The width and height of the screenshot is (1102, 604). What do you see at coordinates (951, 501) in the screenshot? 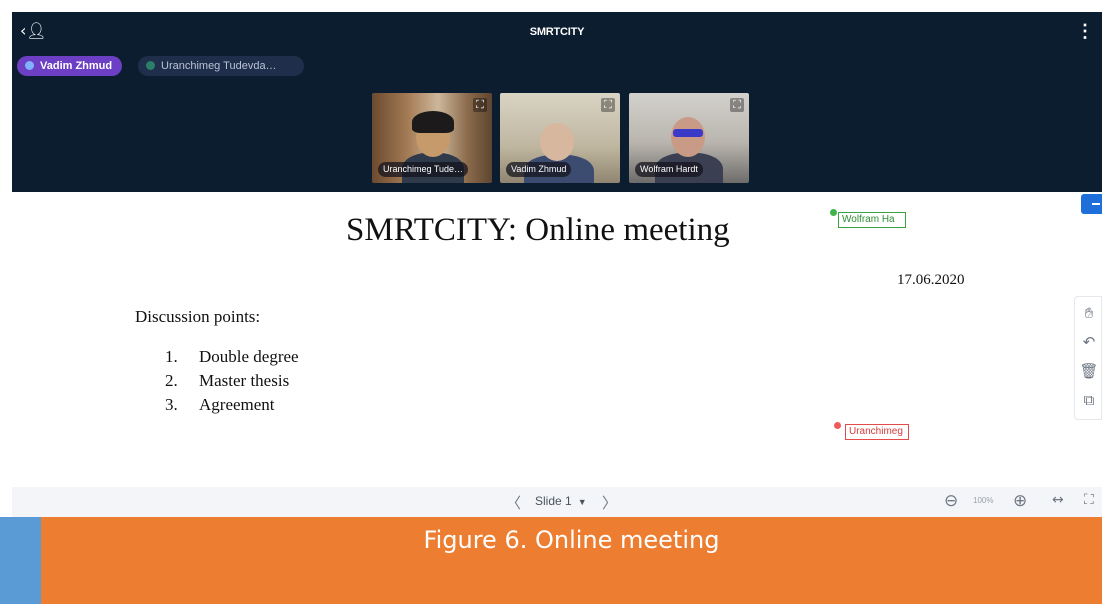
I see `zoom-out-icon: ⊖` at bounding box center [951, 501].